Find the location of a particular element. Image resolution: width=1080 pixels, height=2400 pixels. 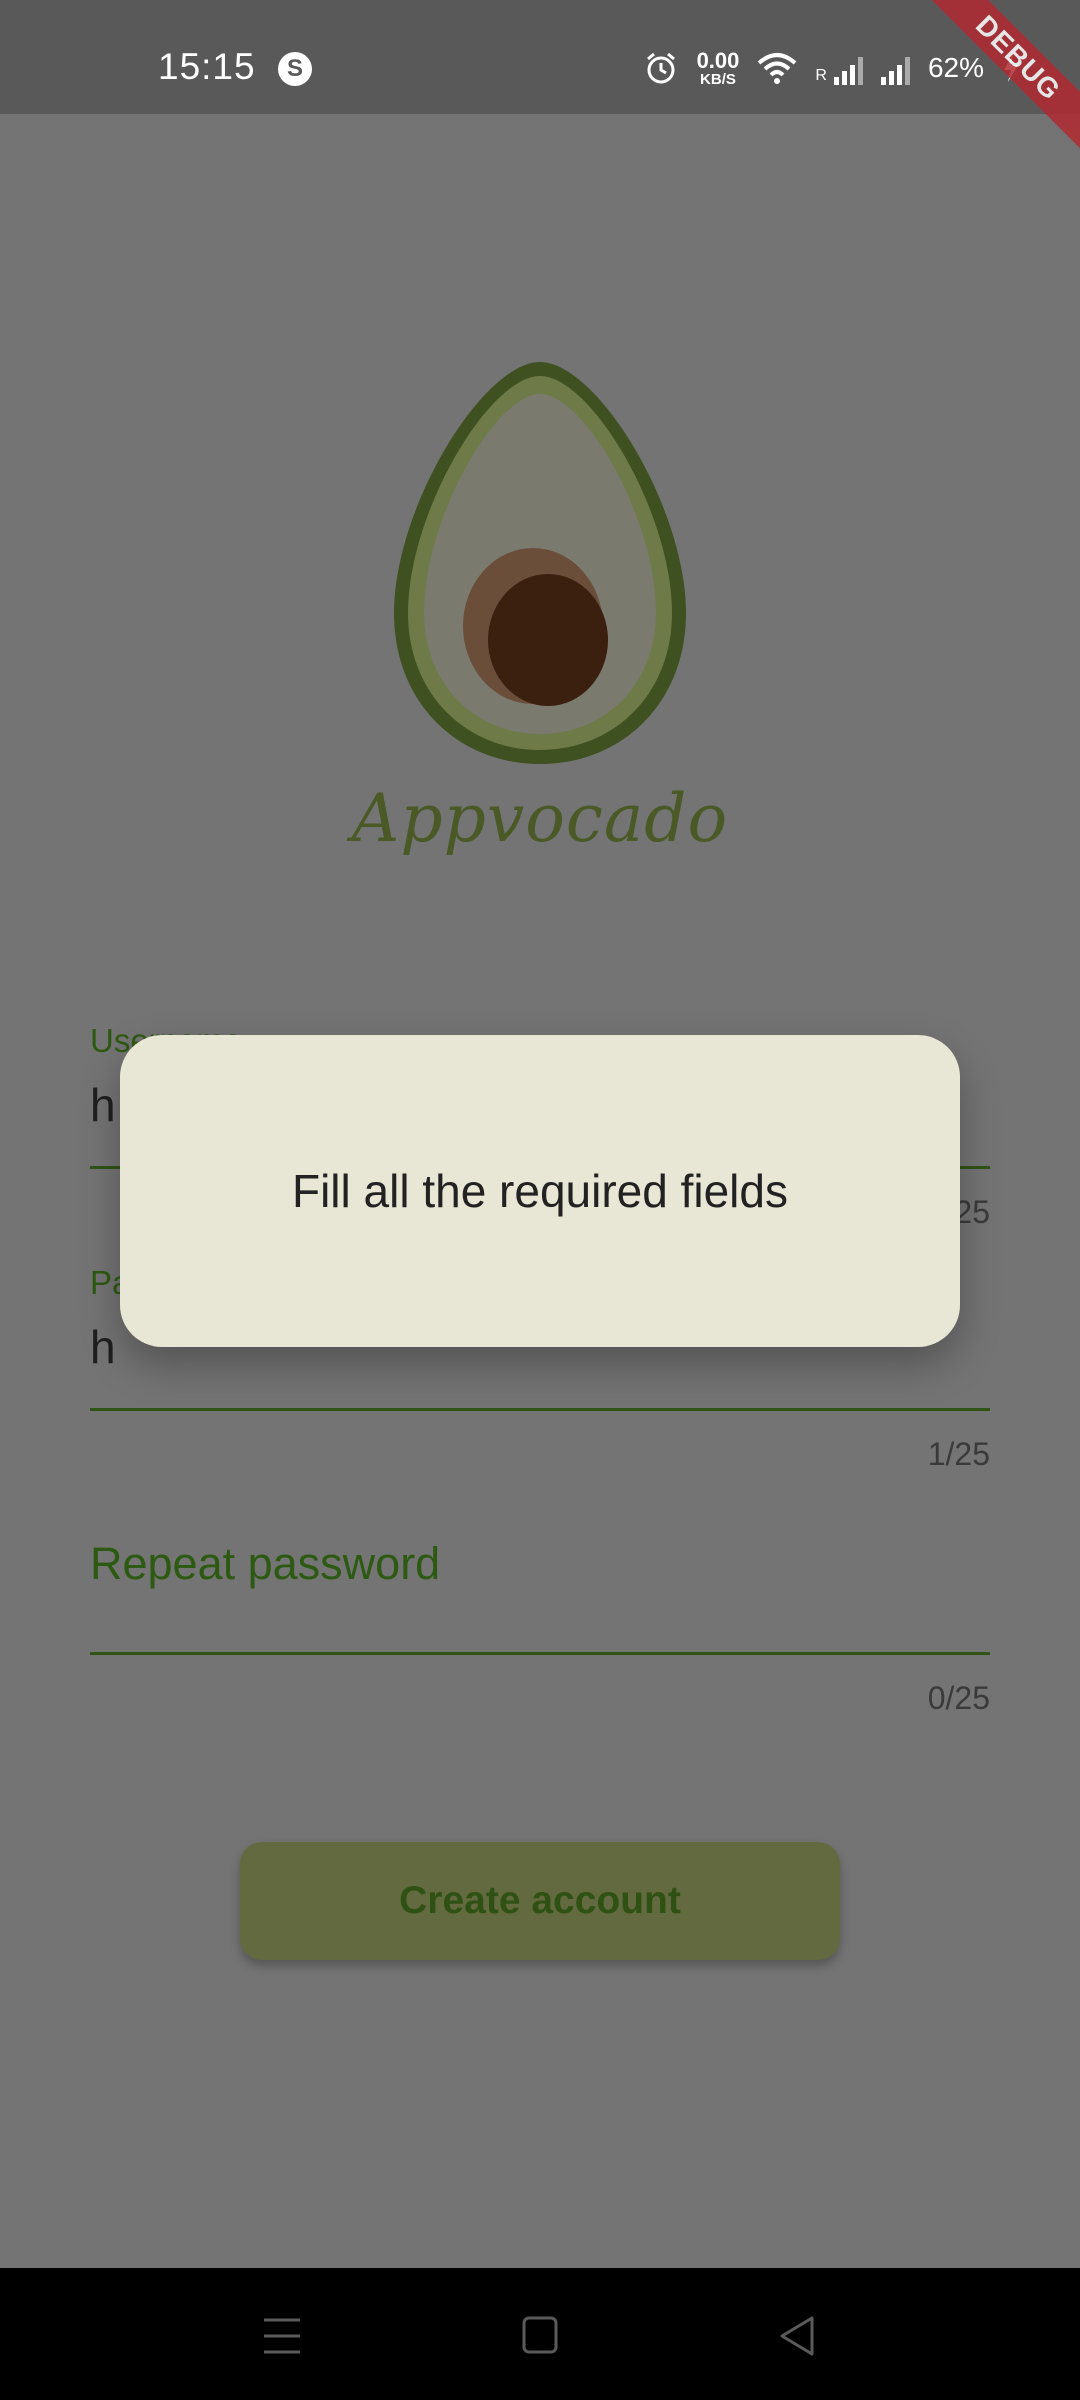

status-bar: 15:15 S 0.00 KB/S R 62% is located at coordinates (540, 57).